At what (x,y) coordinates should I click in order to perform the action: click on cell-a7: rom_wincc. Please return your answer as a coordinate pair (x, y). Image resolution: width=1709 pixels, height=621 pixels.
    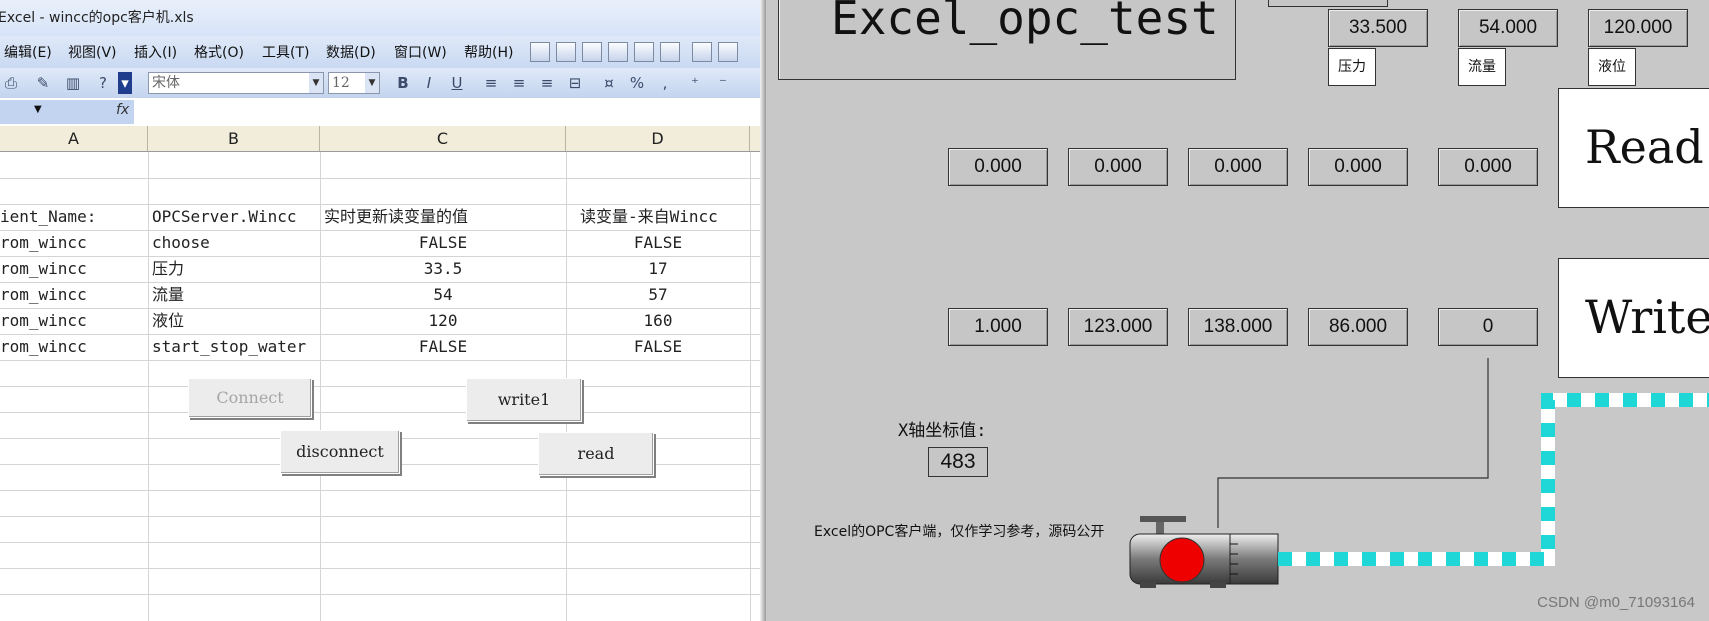
    Looking at the image, I should click on (43, 321).